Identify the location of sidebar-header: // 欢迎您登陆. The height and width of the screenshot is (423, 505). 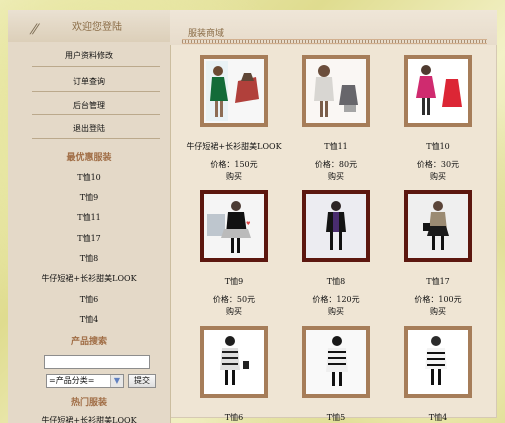
(89, 26).